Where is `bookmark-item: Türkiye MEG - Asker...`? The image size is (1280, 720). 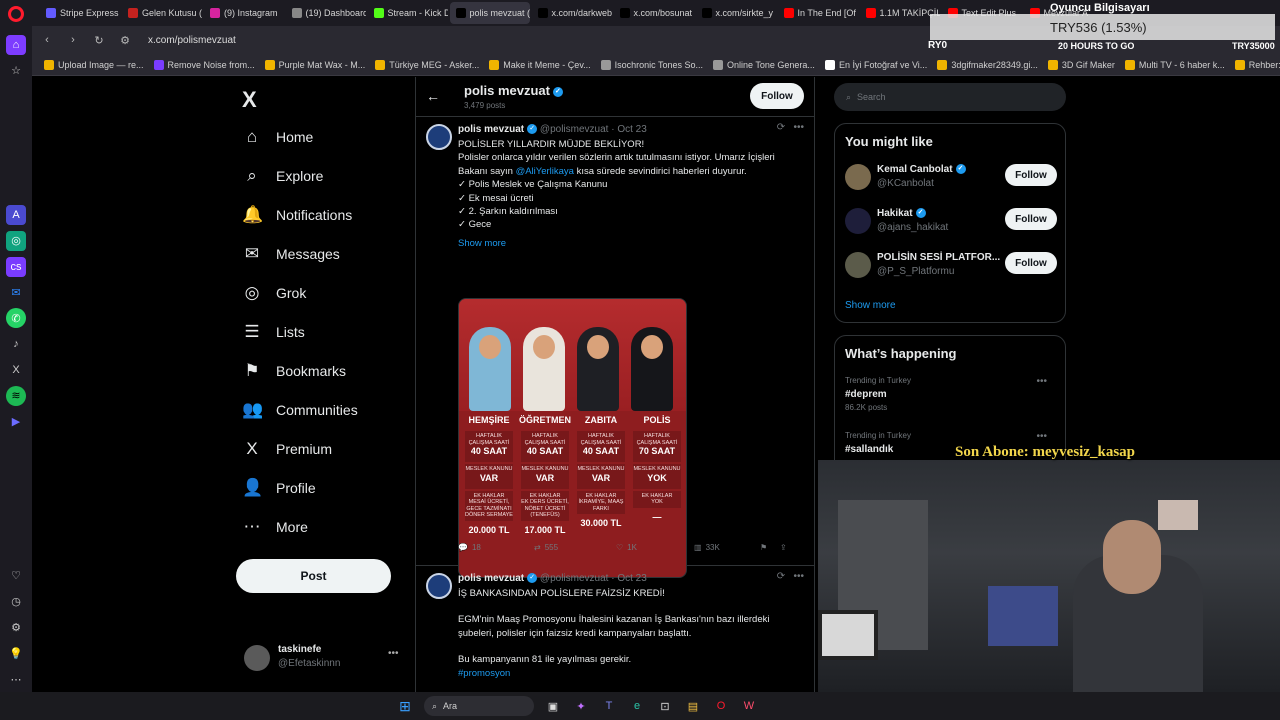
bookmark-item: Türkiye MEG - Asker... is located at coordinates (427, 64).